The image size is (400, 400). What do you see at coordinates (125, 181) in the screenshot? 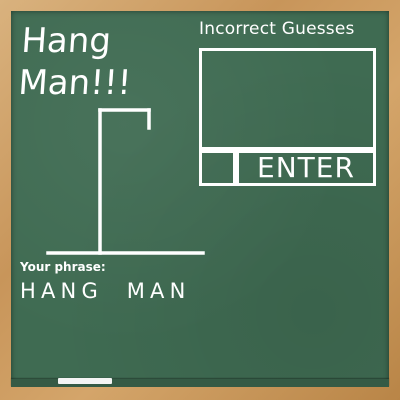
I see `gallows-icon` at bounding box center [125, 181].